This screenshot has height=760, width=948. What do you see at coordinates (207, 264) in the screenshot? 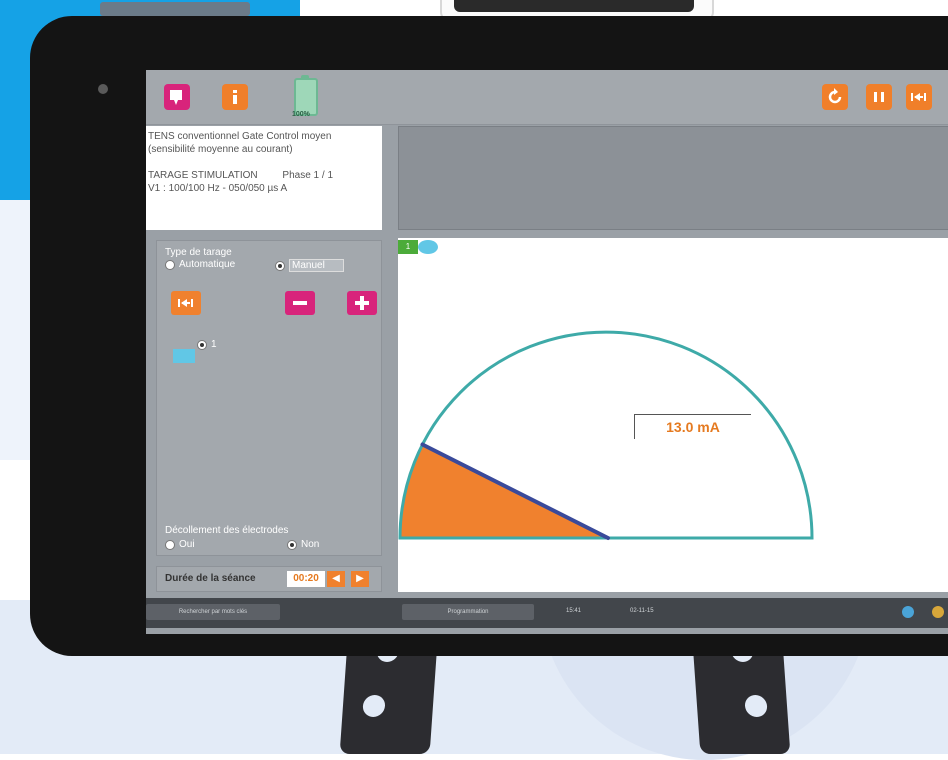
I see `radio-automatique-label: Automatique` at bounding box center [207, 264].